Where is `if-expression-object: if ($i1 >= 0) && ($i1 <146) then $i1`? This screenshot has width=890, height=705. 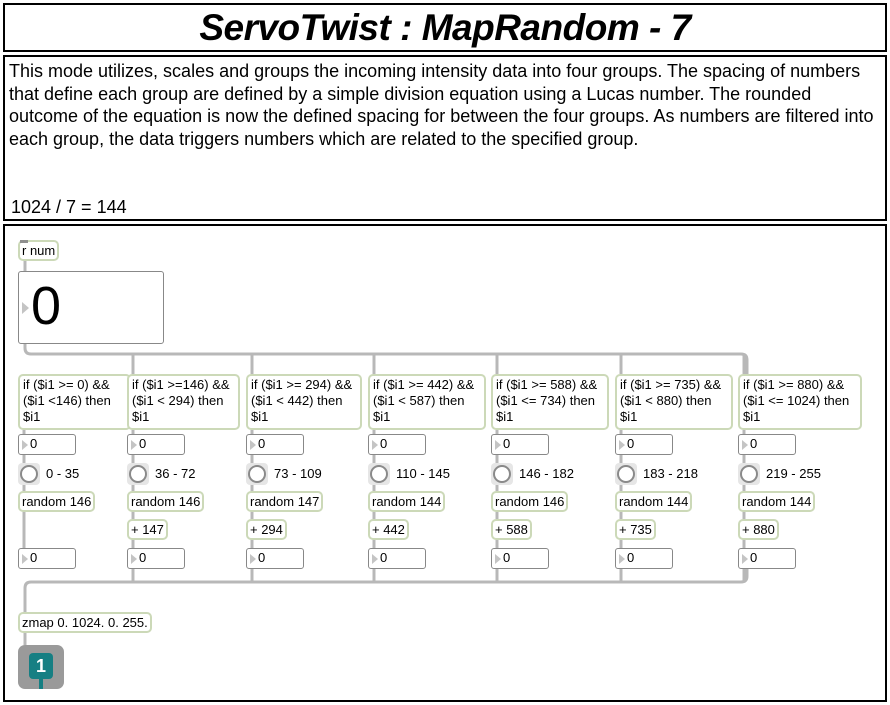
if-expression-object: if ($i1 >= 0) && ($i1 <146) then $i1 is located at coordinates (74, 402).